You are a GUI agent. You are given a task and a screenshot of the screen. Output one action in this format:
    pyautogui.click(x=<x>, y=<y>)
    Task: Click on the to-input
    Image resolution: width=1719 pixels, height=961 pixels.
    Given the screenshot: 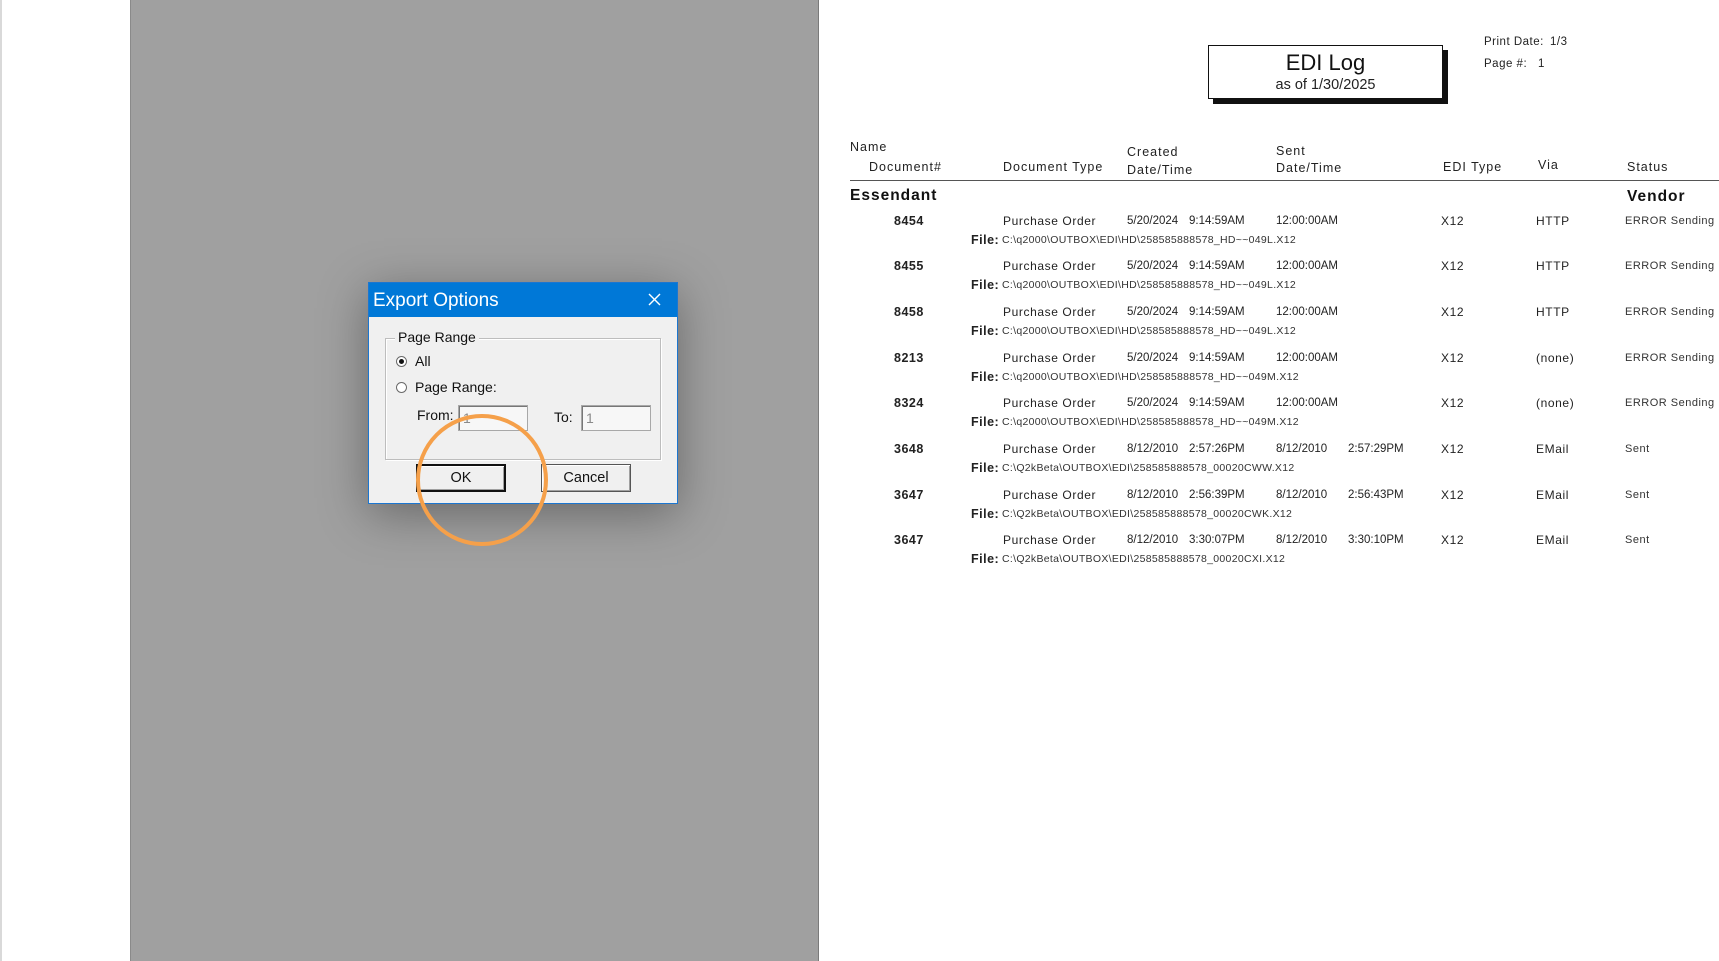 What is the action you would take?
    pyautogui.click(x=616, y=418)
    